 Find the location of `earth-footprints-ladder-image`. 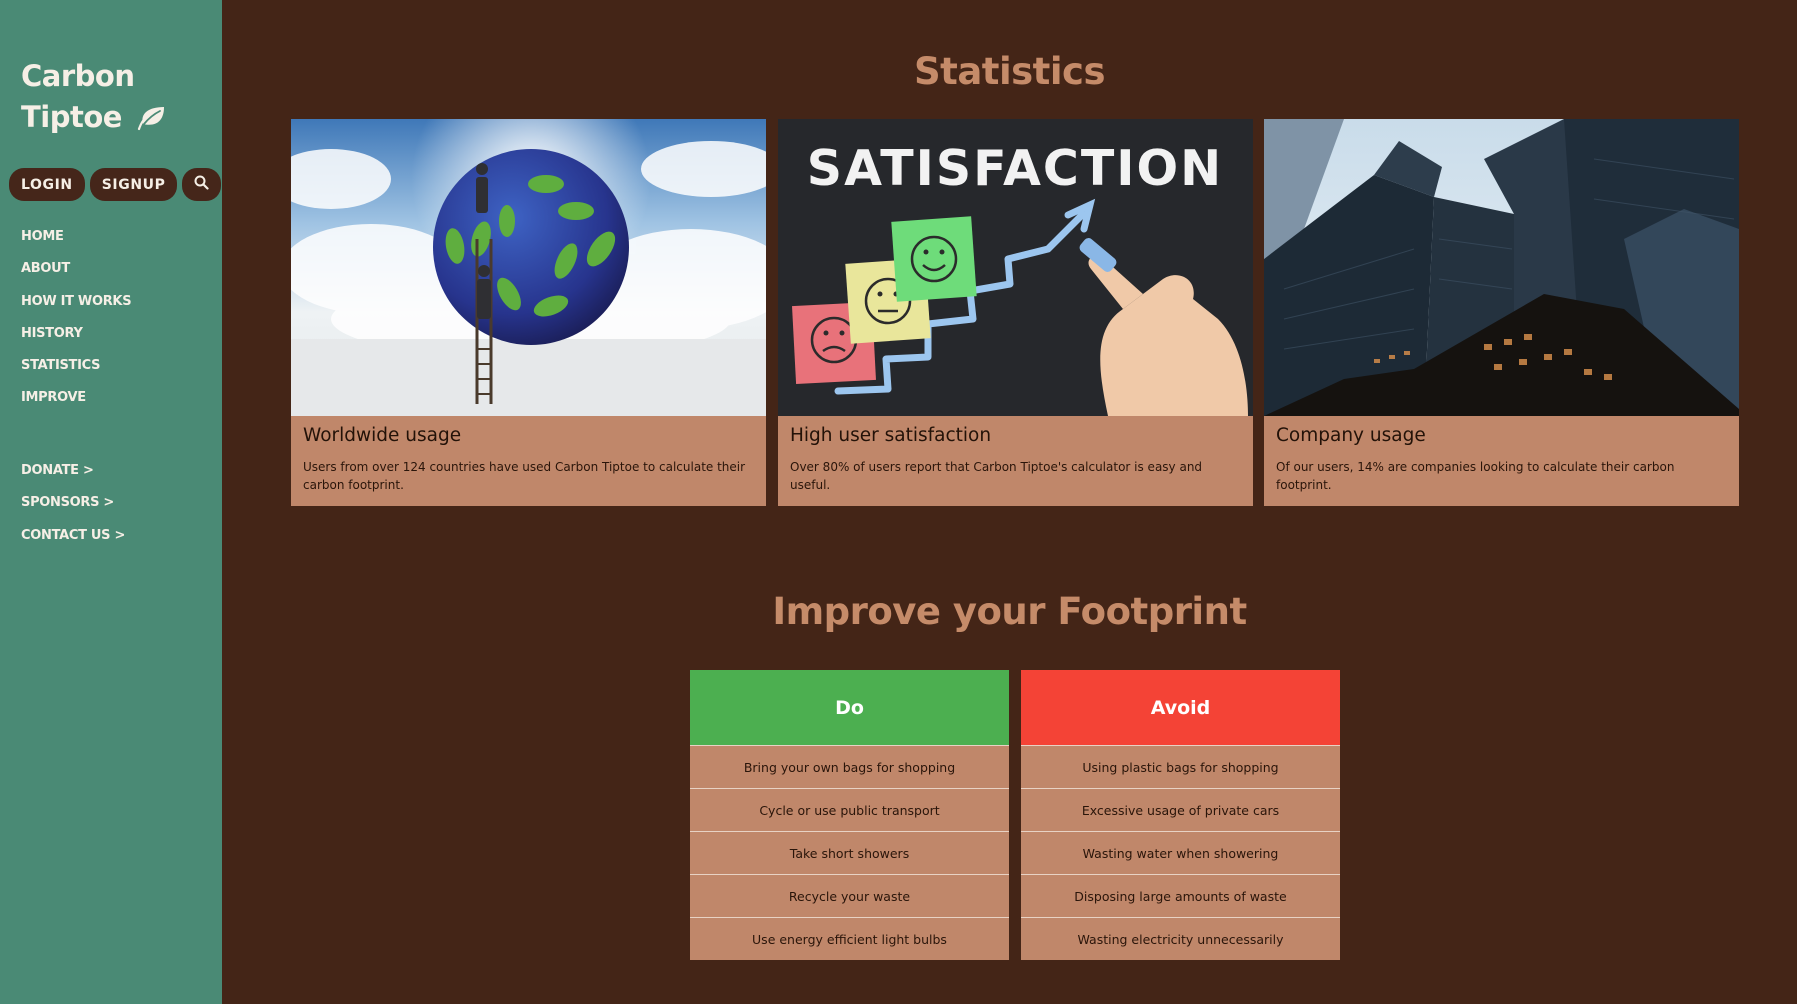

earth-footprints-ladder-image is located at coordinates (528, 267).